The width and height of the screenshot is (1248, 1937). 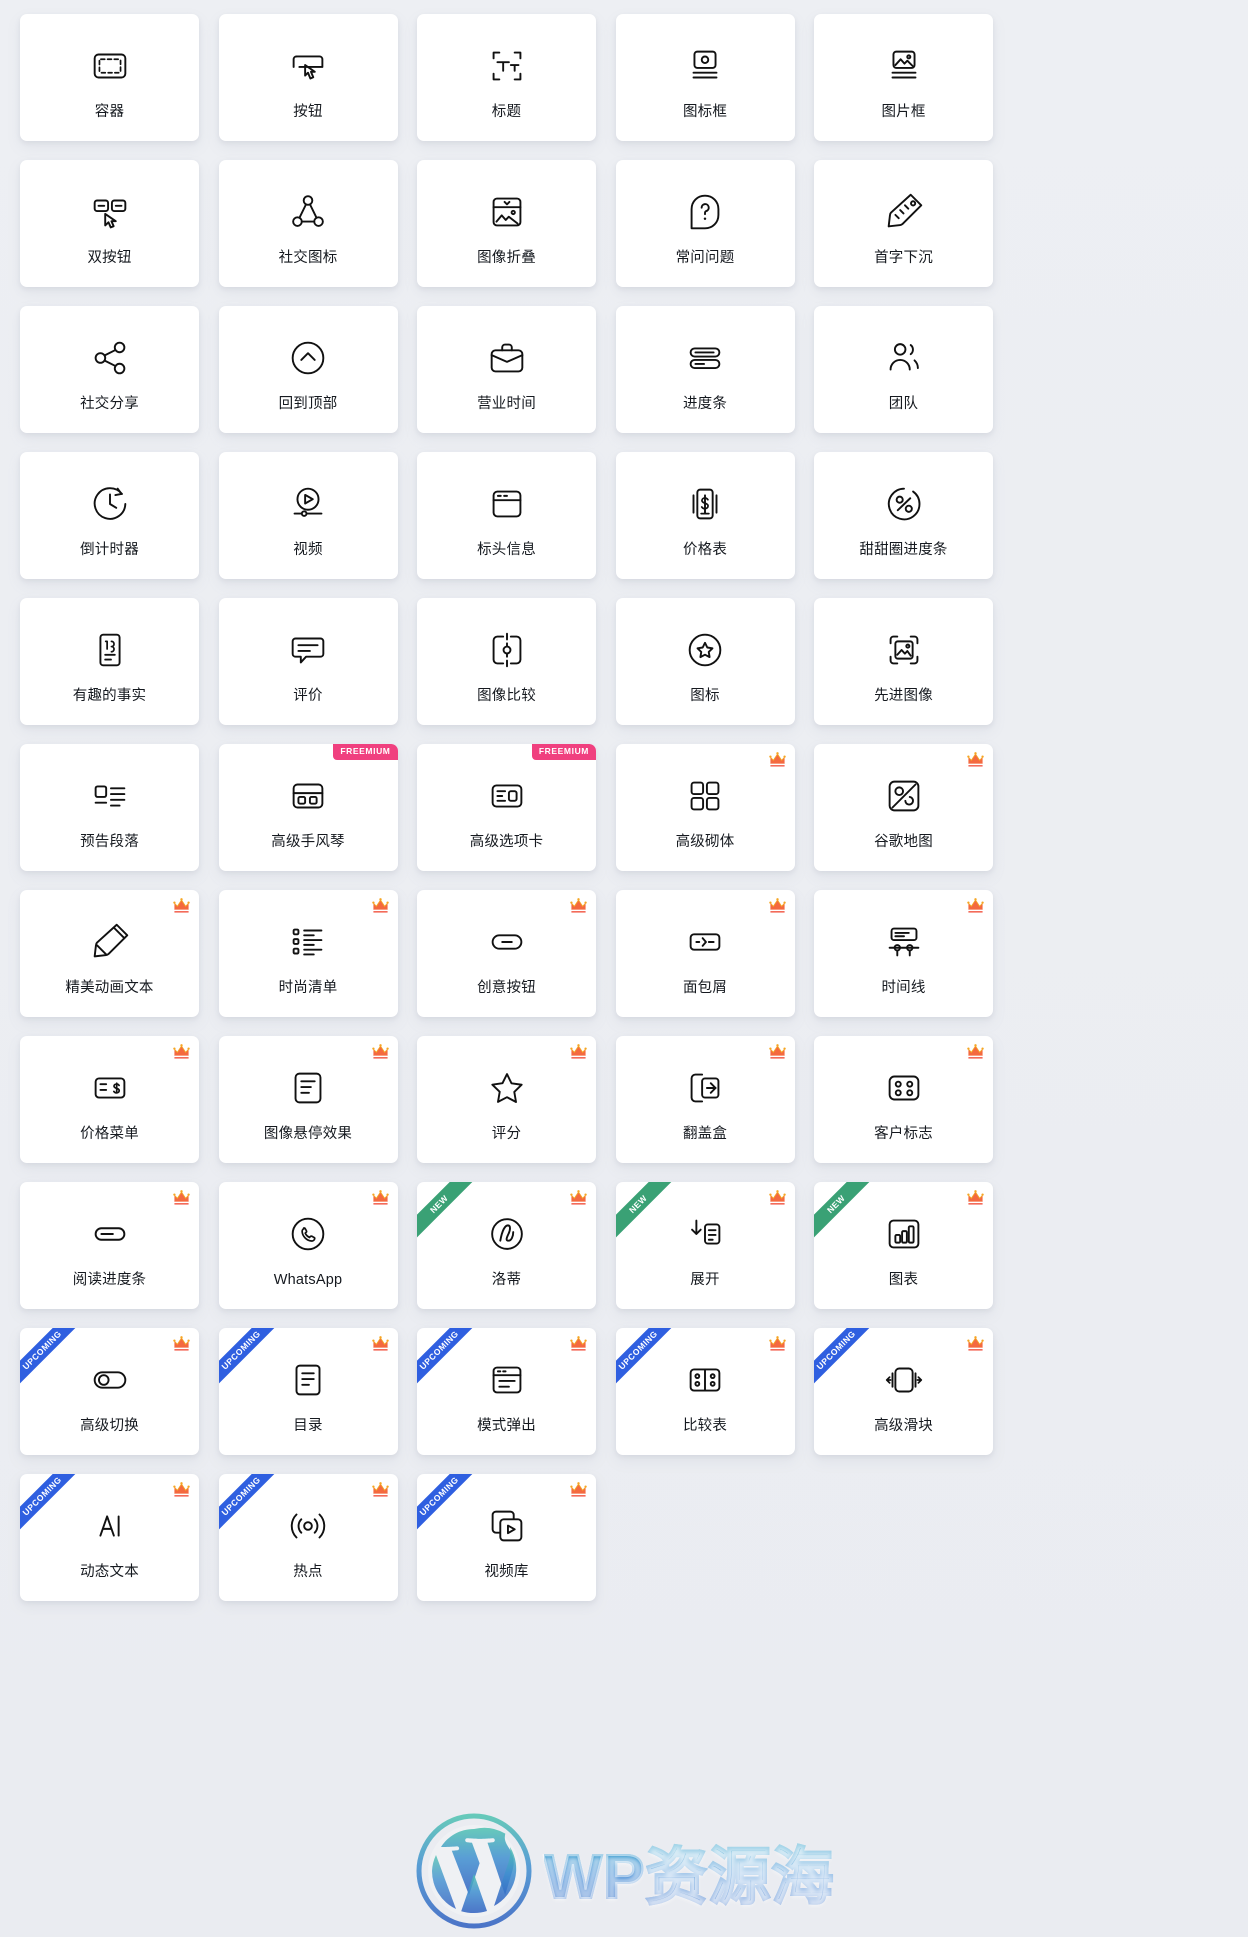 What do you see at coordinates (308, 212) in the screenshot?
I see `social-icons-icon` at bounding box center [308, 212].